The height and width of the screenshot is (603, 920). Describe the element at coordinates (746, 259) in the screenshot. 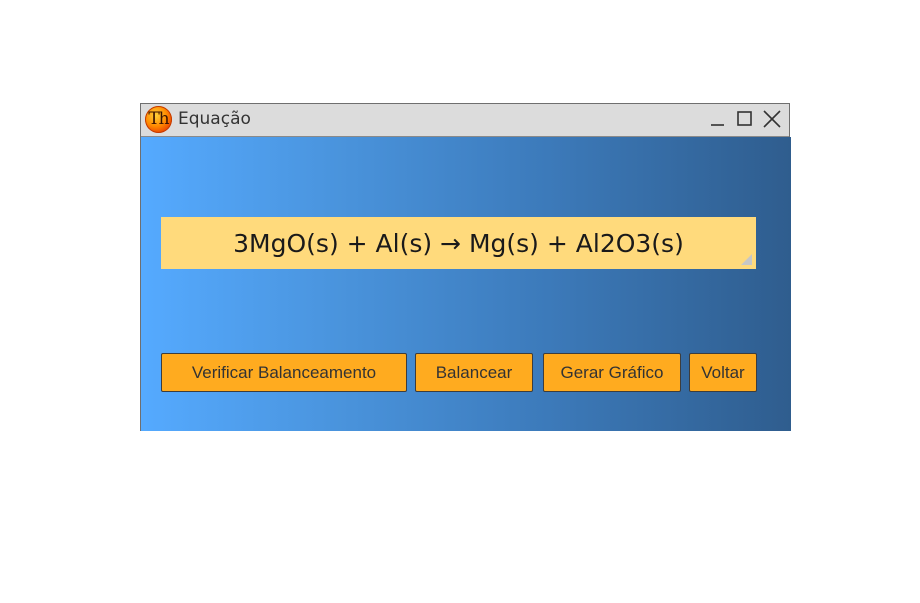

I see `resize-grip-icon` at that location.